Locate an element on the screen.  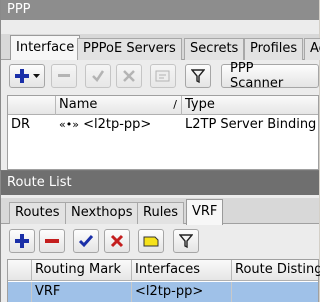
tab-nexthops: Nexthops is located at coordinates (102, 213).